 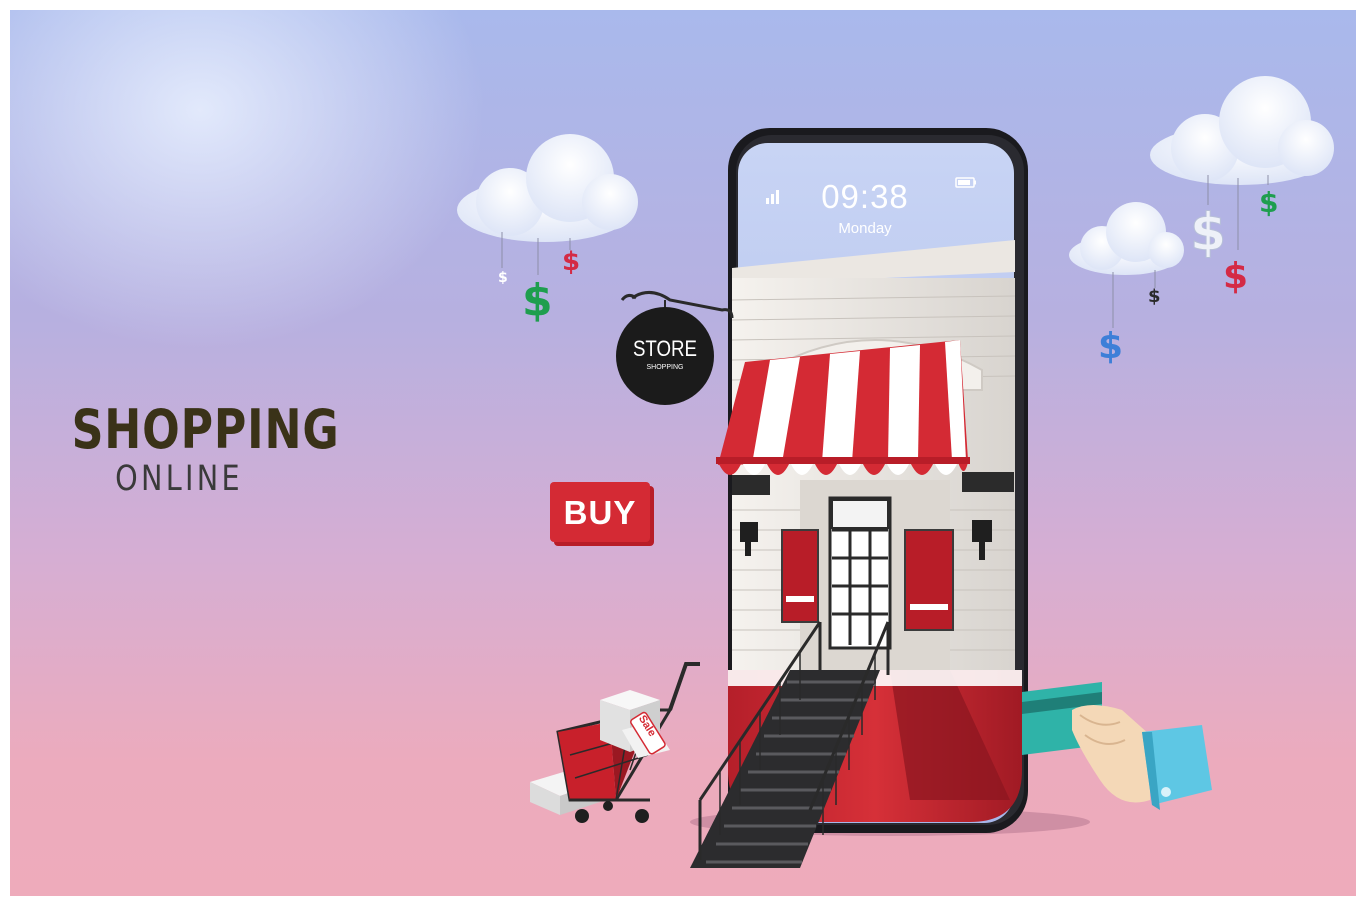 What do you see at coordinates (600, 512) in the screenshot?
I see `buy-sign-label: BUY` at bounding box center [600, 512].